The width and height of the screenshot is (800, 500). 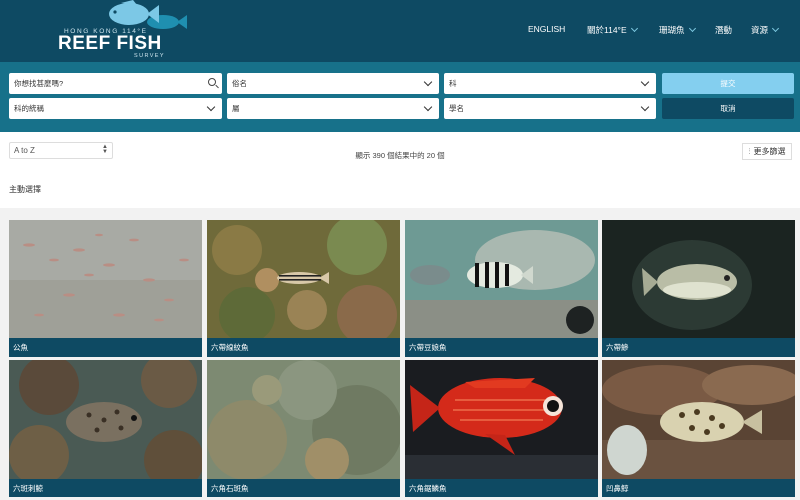 What do you see at coordinates (25, 189) in the screenshot?
I see `featured-heading: 主動選擇` at bounding box center [25, 189].